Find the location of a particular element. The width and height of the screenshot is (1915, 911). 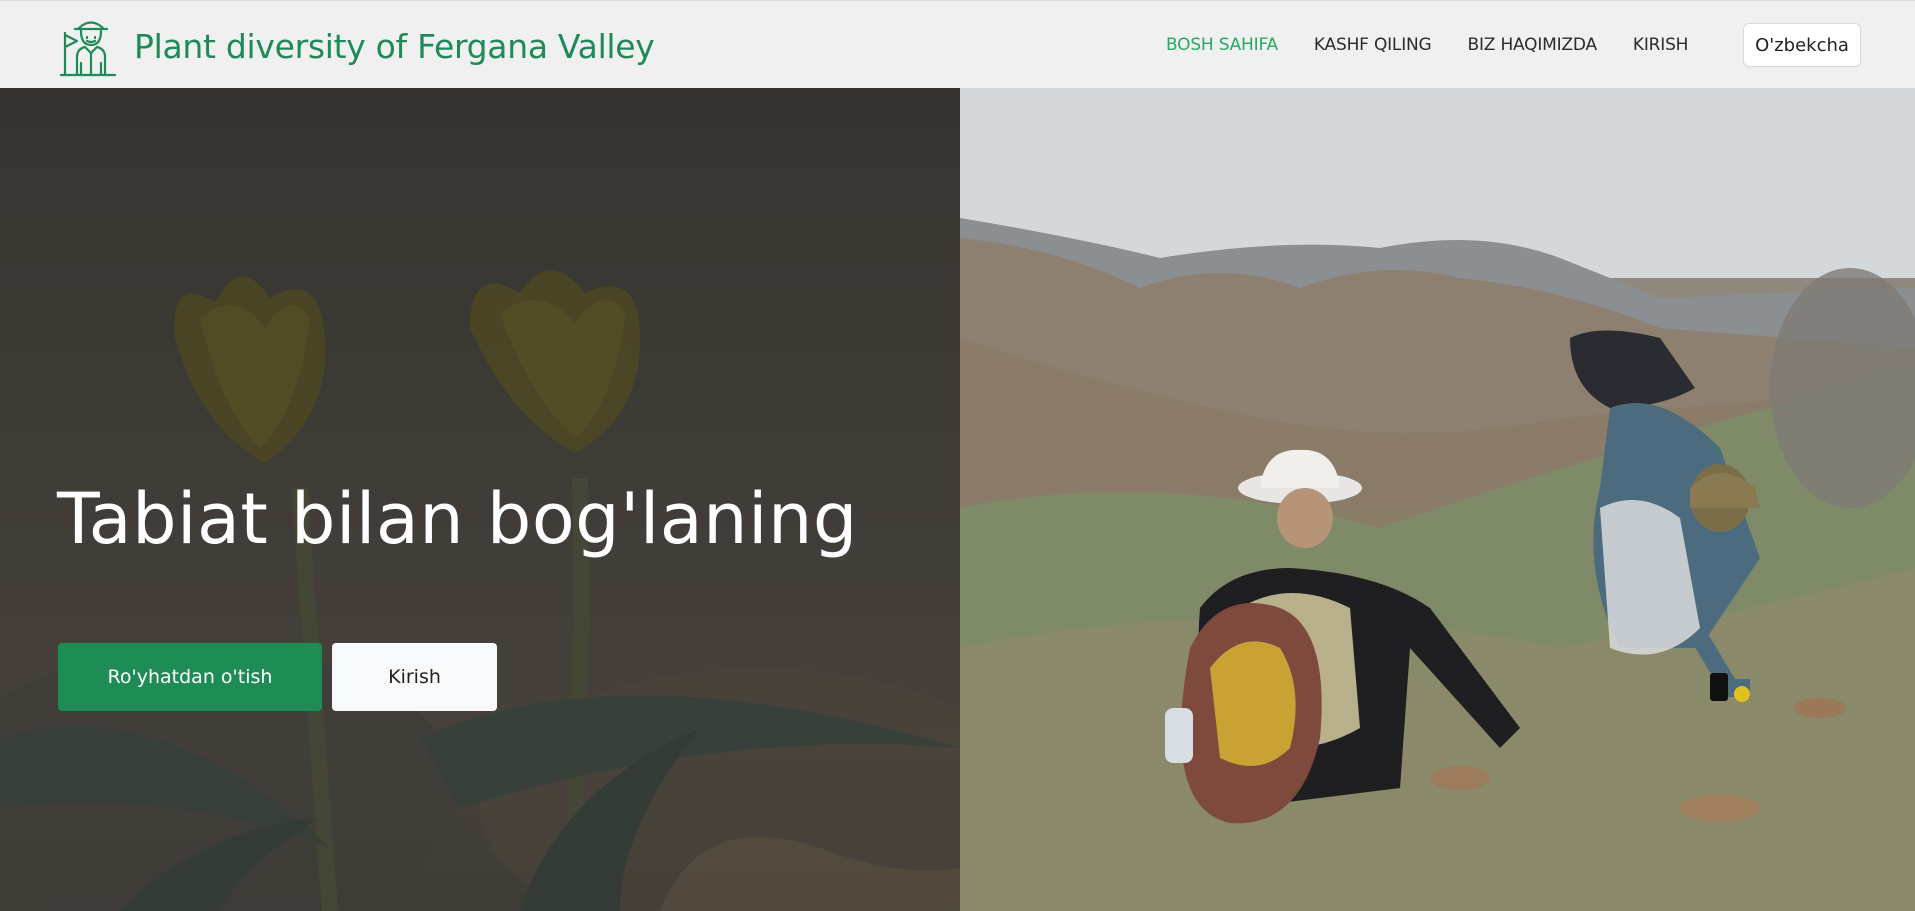

brand-link: Plant diversity of Fergana Valley is located at coordinates (356, 46).